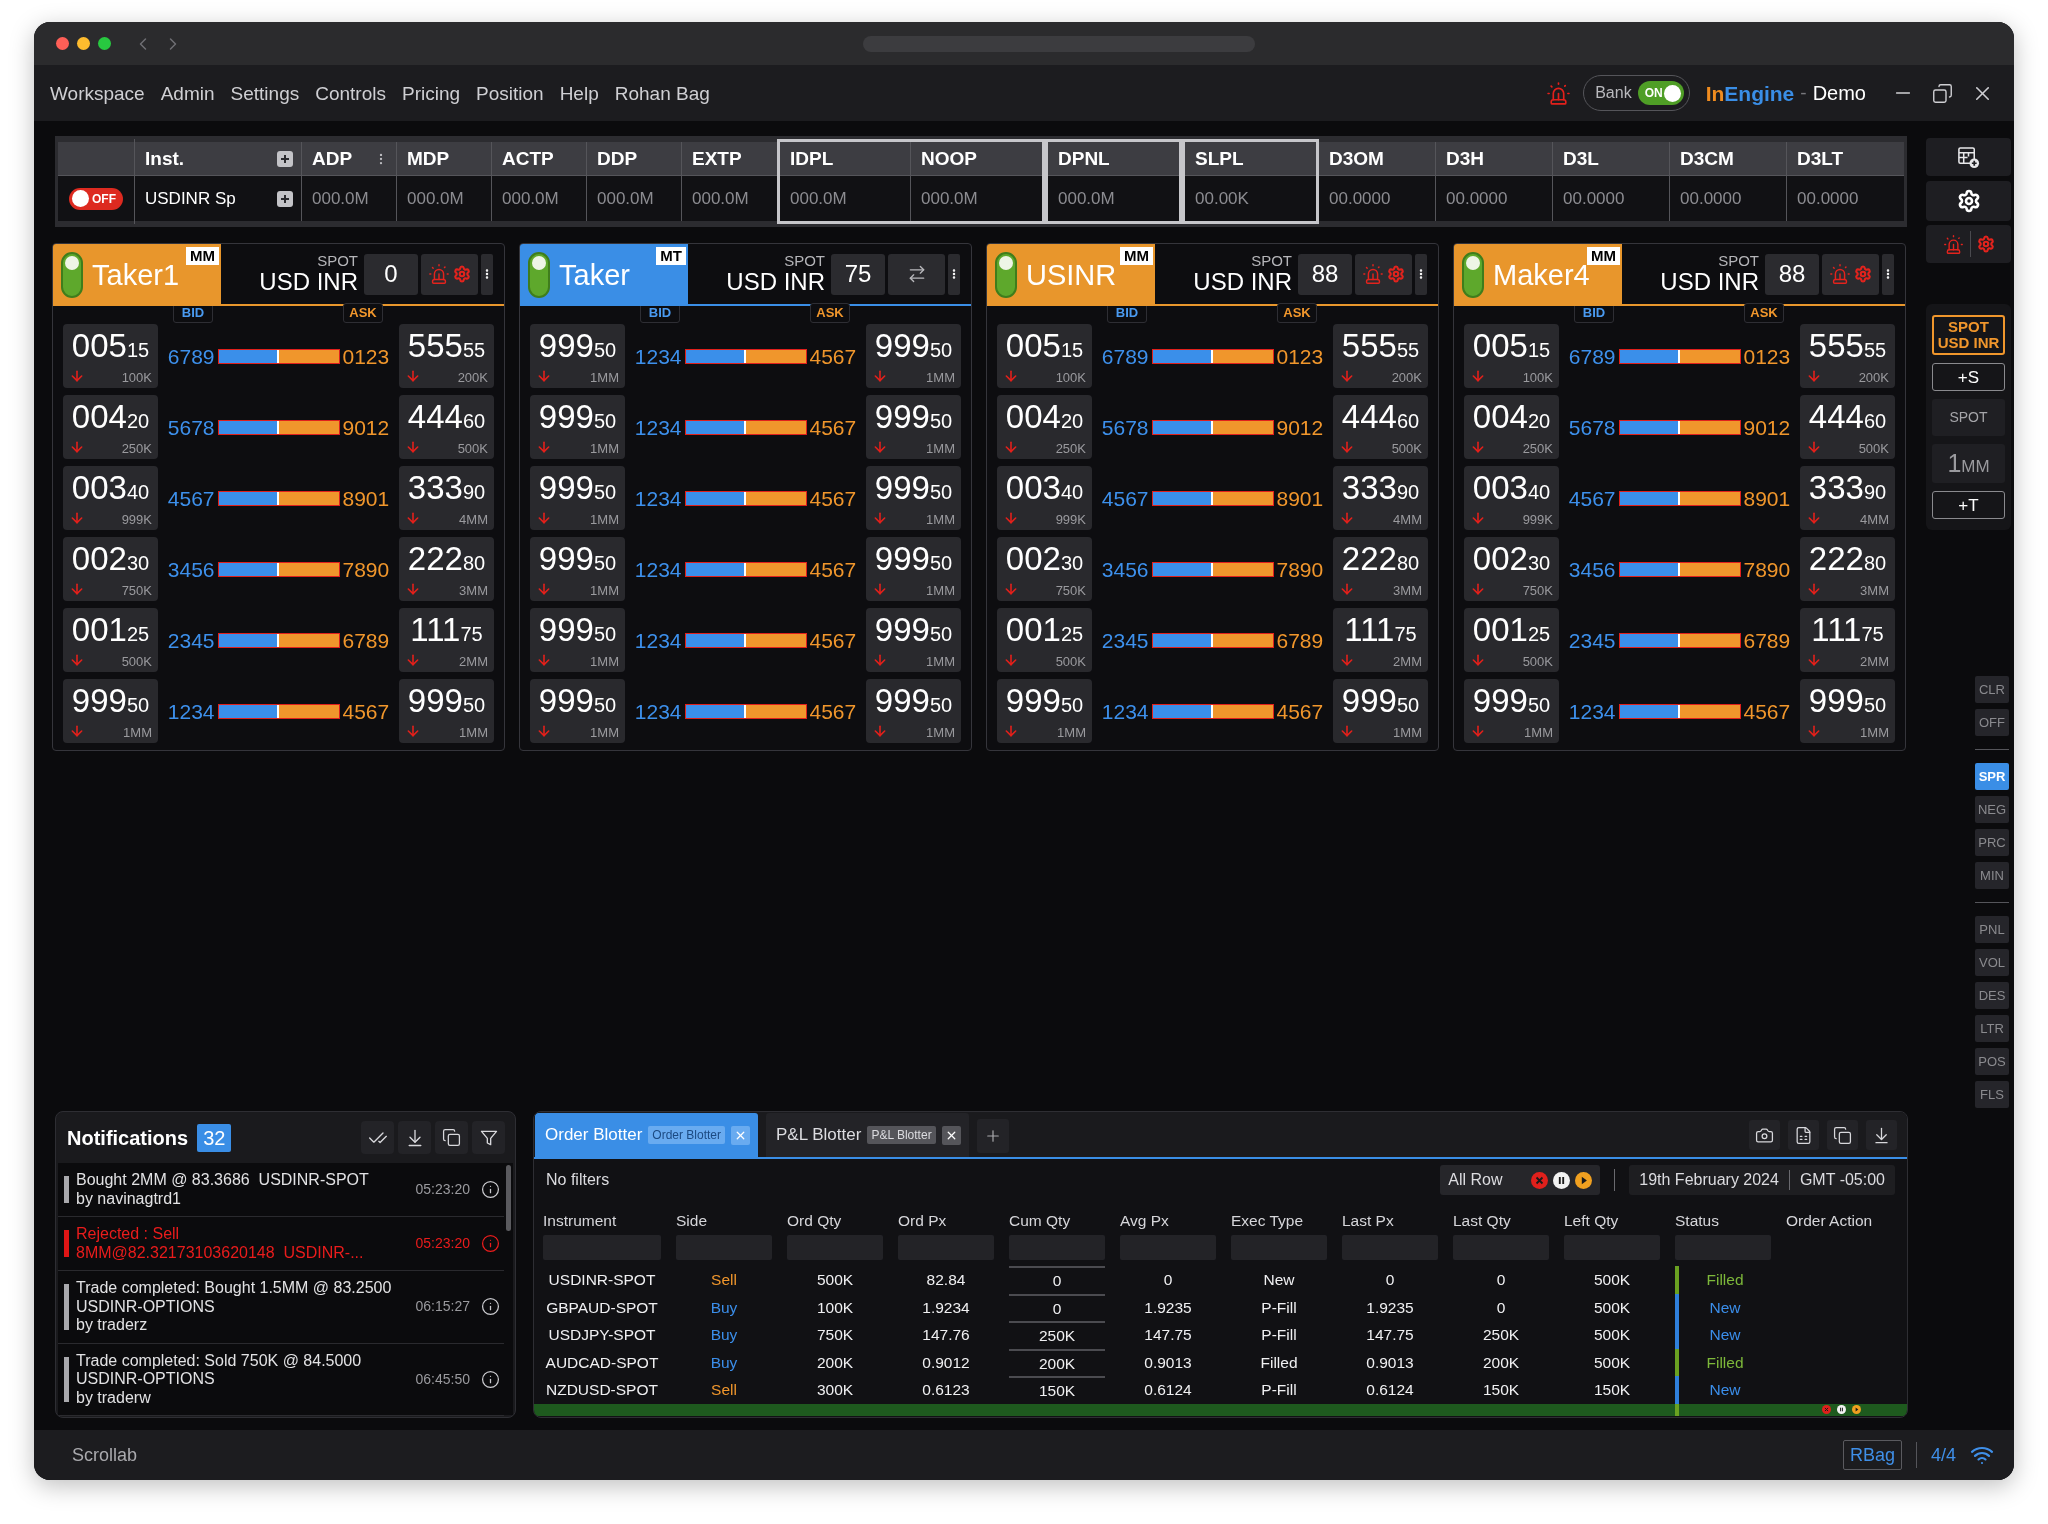  I want to click on copy-button, so click(451, 1137).